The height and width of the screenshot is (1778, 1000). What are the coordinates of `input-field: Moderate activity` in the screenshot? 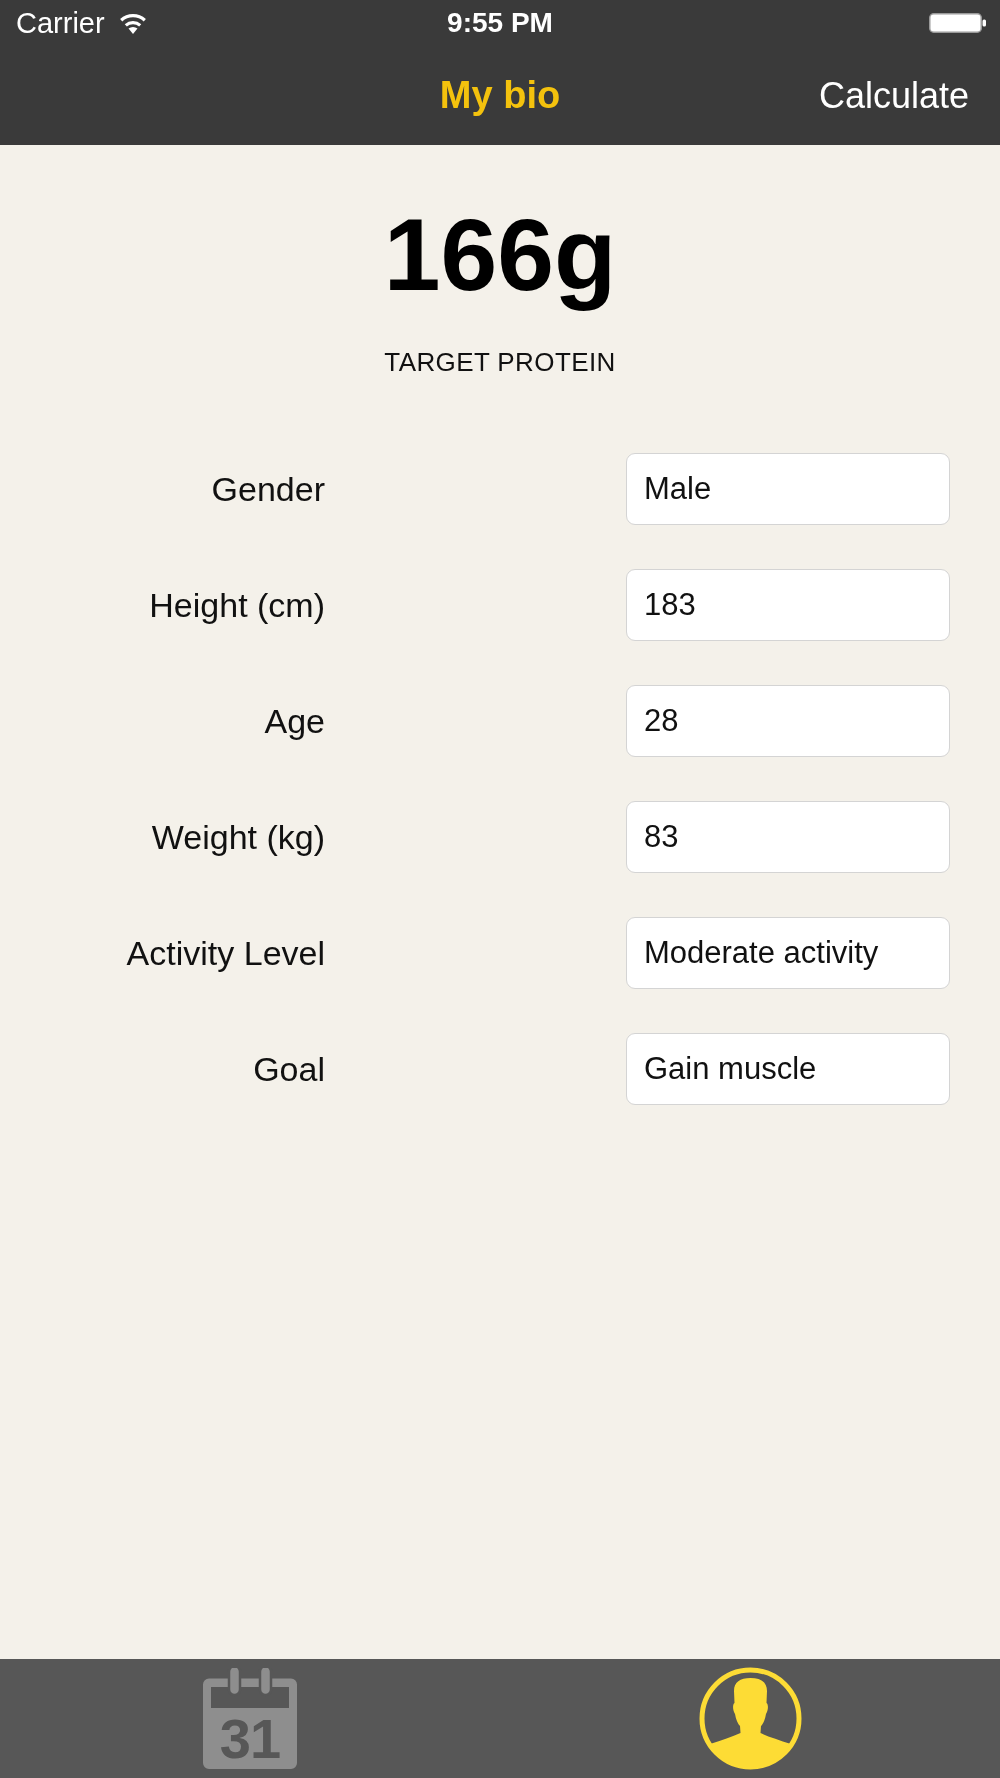 It's located at (788, 953).